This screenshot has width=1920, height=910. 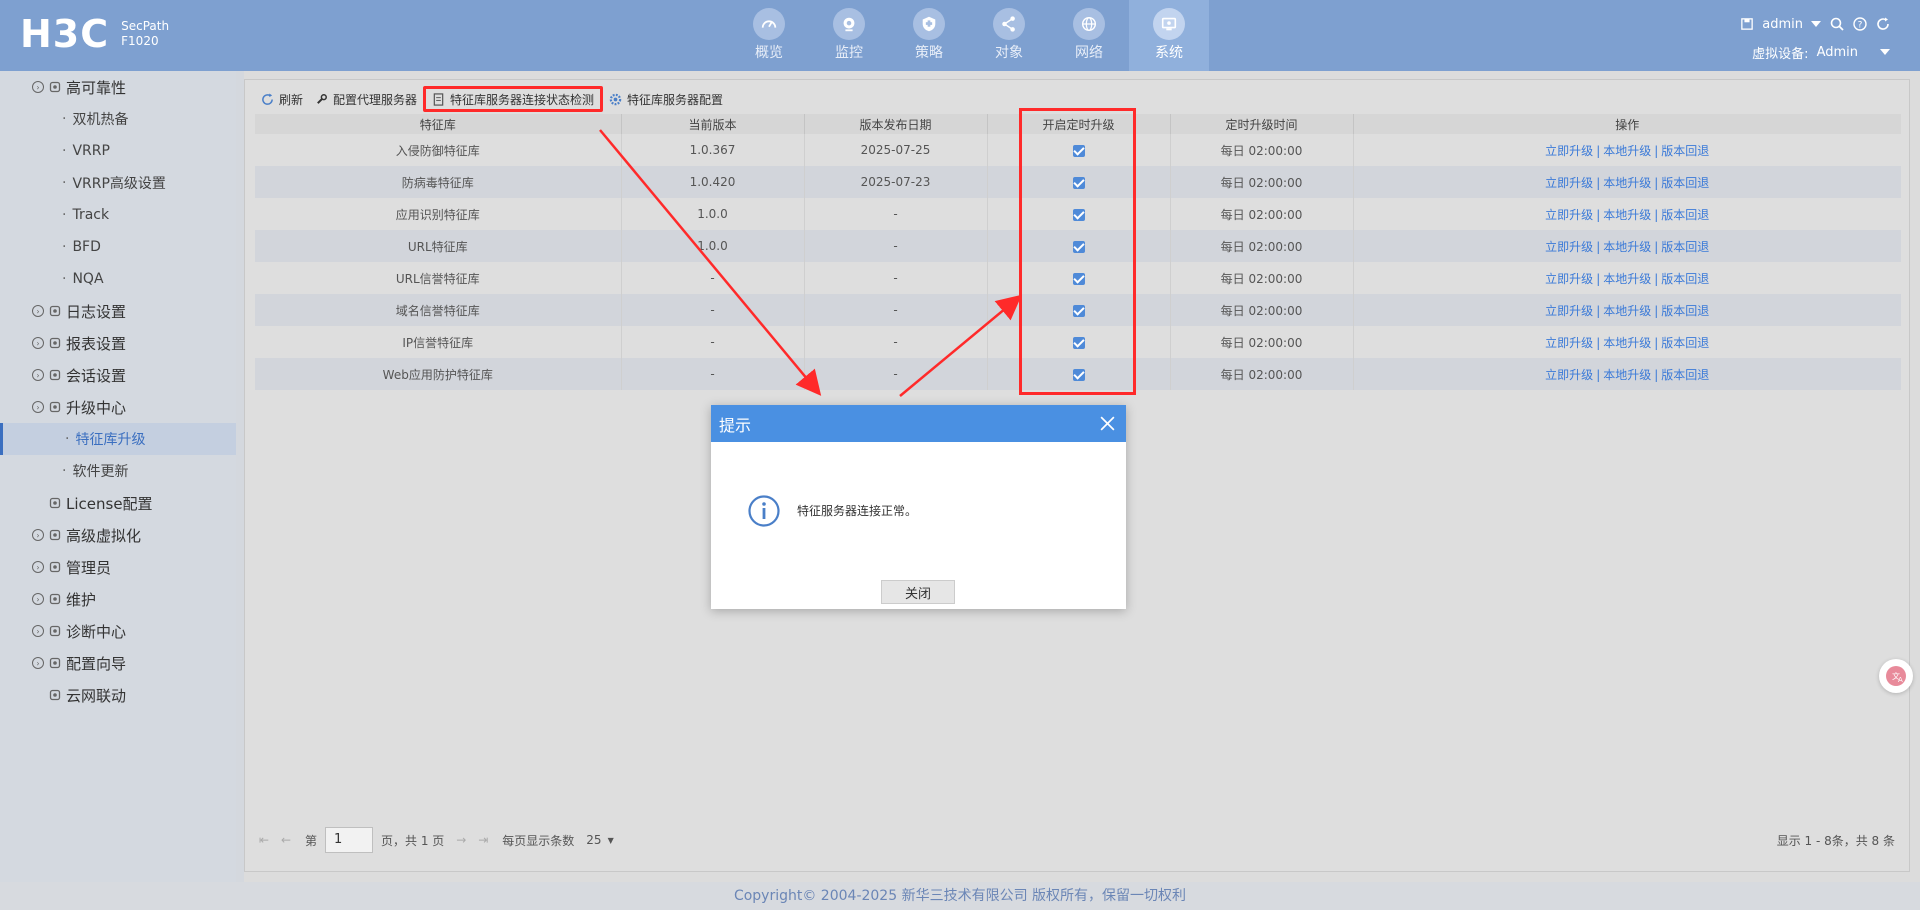 I want to click on first-page-icon: ⇤, so click(x=264, y=840).